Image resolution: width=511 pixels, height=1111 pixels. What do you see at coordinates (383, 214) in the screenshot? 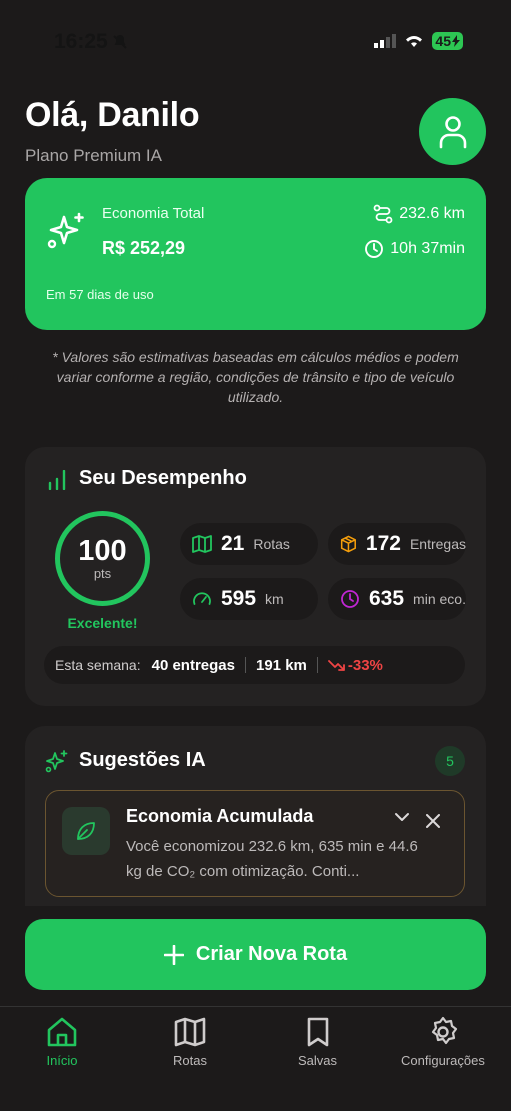
I see `route-icon` at bounding box center [383, 214].